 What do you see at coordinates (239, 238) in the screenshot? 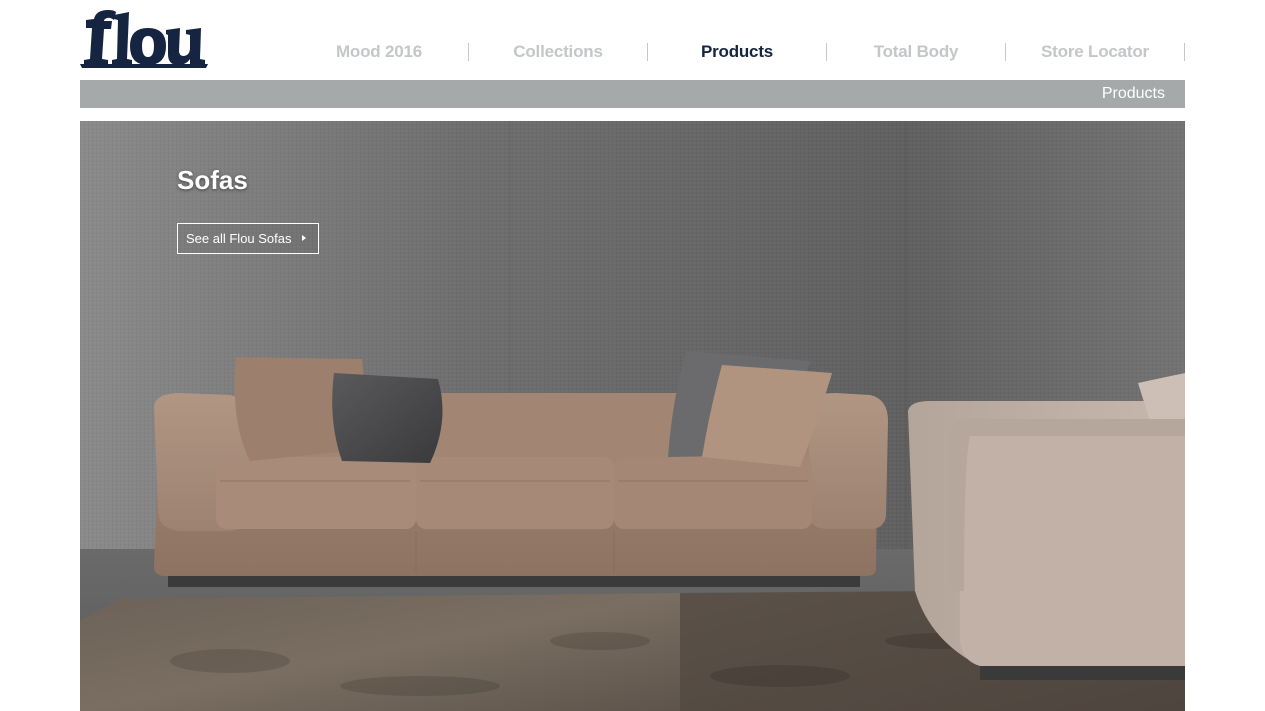
I see `see-all-sofas-label: See all Flou Sofas` at bounding box center [239, 238].